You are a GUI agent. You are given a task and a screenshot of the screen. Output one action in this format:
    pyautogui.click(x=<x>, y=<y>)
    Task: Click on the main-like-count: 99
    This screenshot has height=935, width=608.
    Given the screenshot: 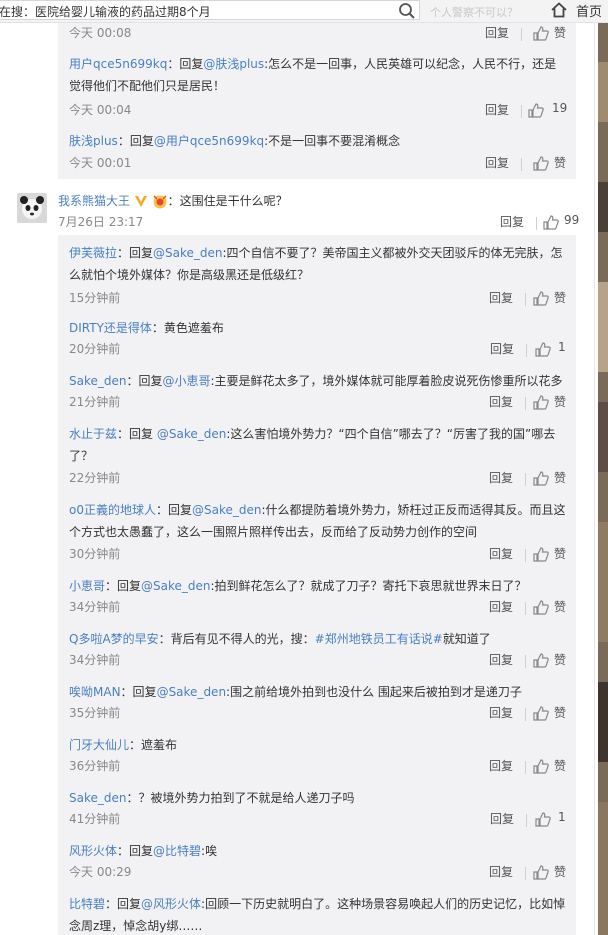 What is the action you would take?
    pyautogui.click(x=571, y=220)
    